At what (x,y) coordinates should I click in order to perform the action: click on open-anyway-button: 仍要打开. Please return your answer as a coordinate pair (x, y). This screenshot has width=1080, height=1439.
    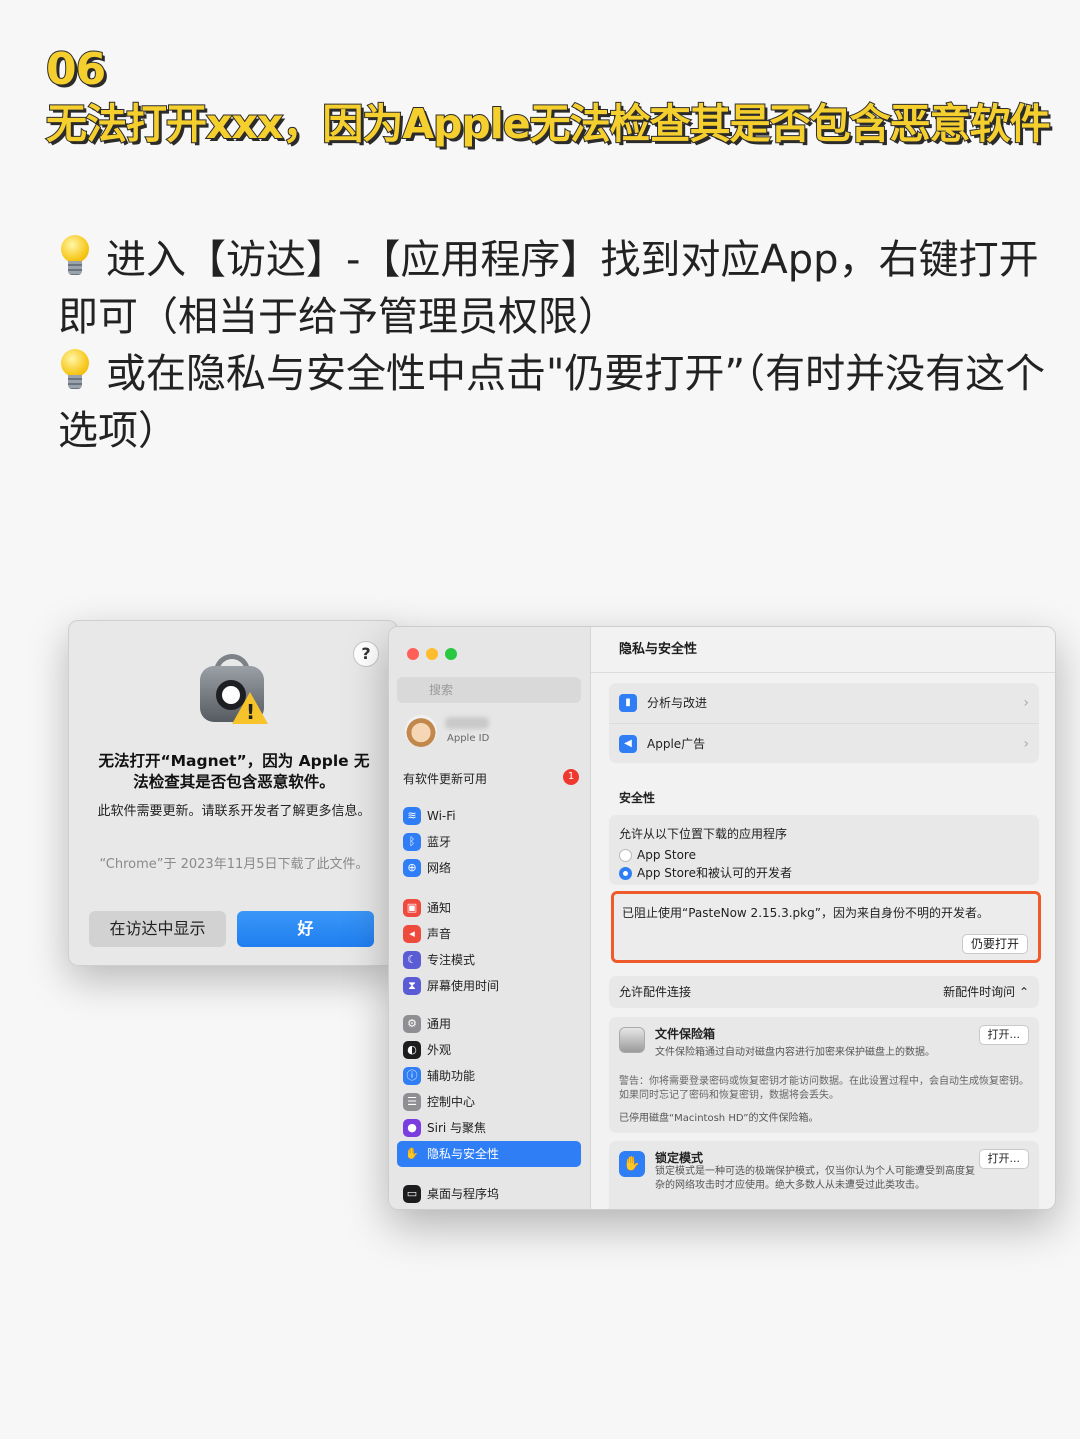
    Looking at the image, I should click on (994, 944).